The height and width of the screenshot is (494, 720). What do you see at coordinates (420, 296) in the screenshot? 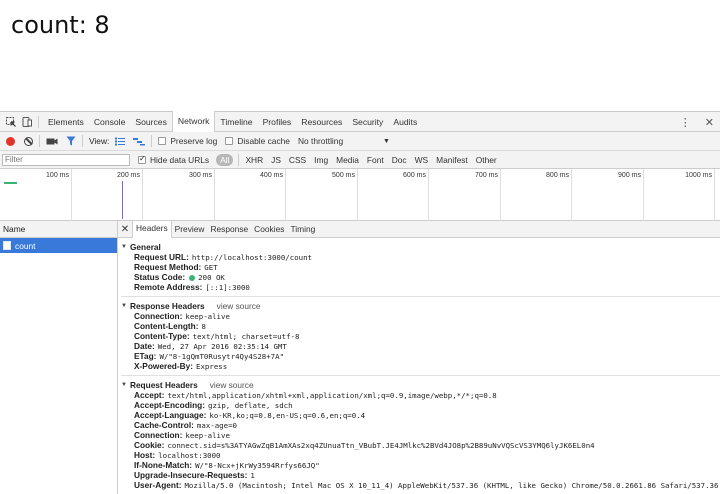
I see `section-divider` at bounding box center [420, 296].